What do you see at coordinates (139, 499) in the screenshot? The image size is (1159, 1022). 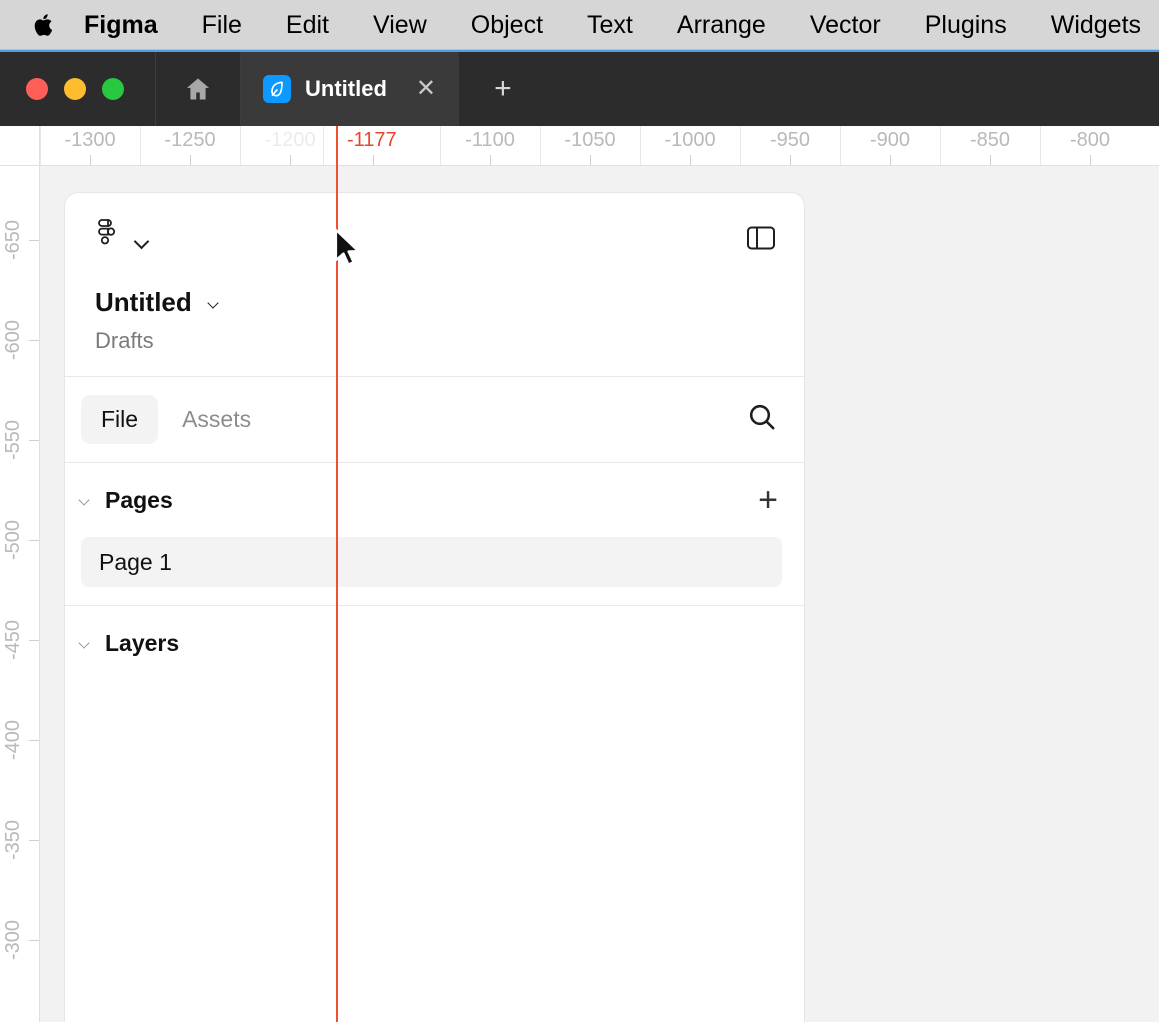 I see `pages-title: Pages` at bounding box center [139, 499].